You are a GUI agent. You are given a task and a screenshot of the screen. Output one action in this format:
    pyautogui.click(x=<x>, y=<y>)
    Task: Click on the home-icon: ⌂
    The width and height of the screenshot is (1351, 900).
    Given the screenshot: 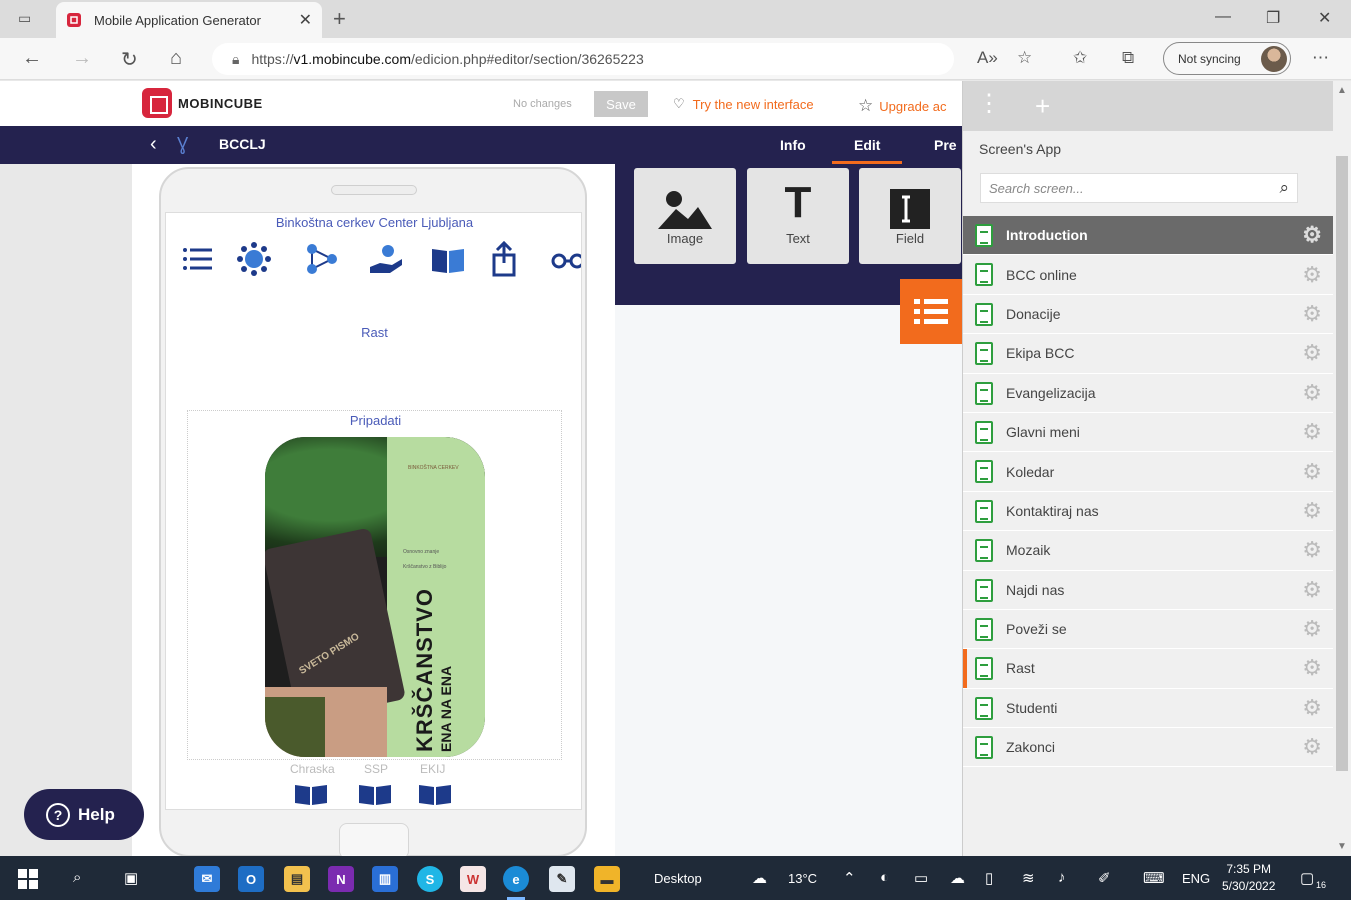 What is the action you would take?
    pyautogui.click(x=176, y=58)
    